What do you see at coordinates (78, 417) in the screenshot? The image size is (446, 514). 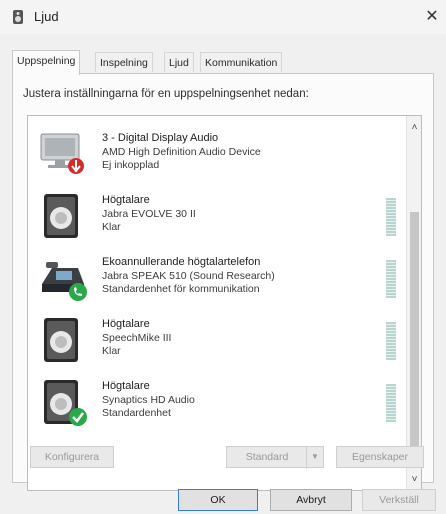 I see `default-device-badge` at bounding box center [78, 417].